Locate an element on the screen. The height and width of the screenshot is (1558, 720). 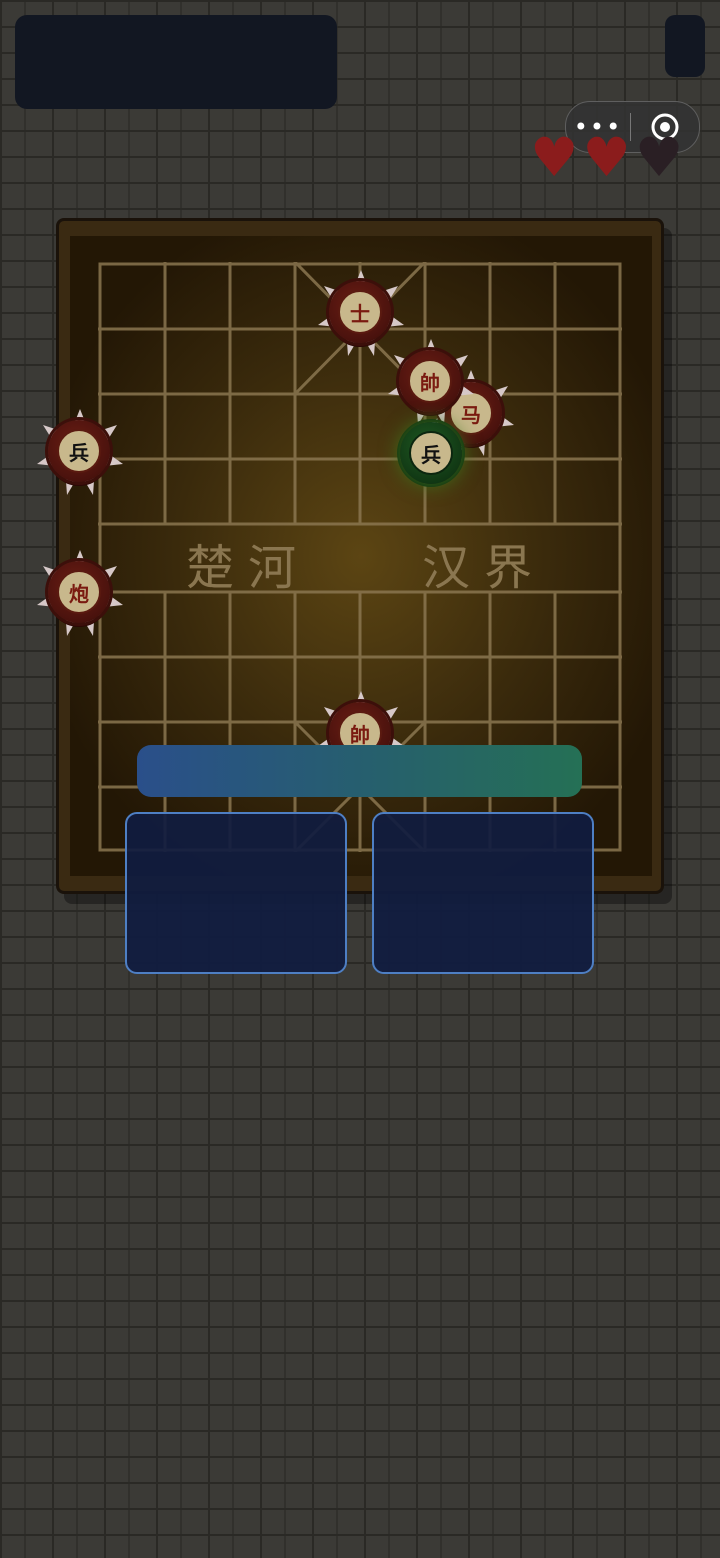
dialog-title-bar is located at coordinates (359, 771).